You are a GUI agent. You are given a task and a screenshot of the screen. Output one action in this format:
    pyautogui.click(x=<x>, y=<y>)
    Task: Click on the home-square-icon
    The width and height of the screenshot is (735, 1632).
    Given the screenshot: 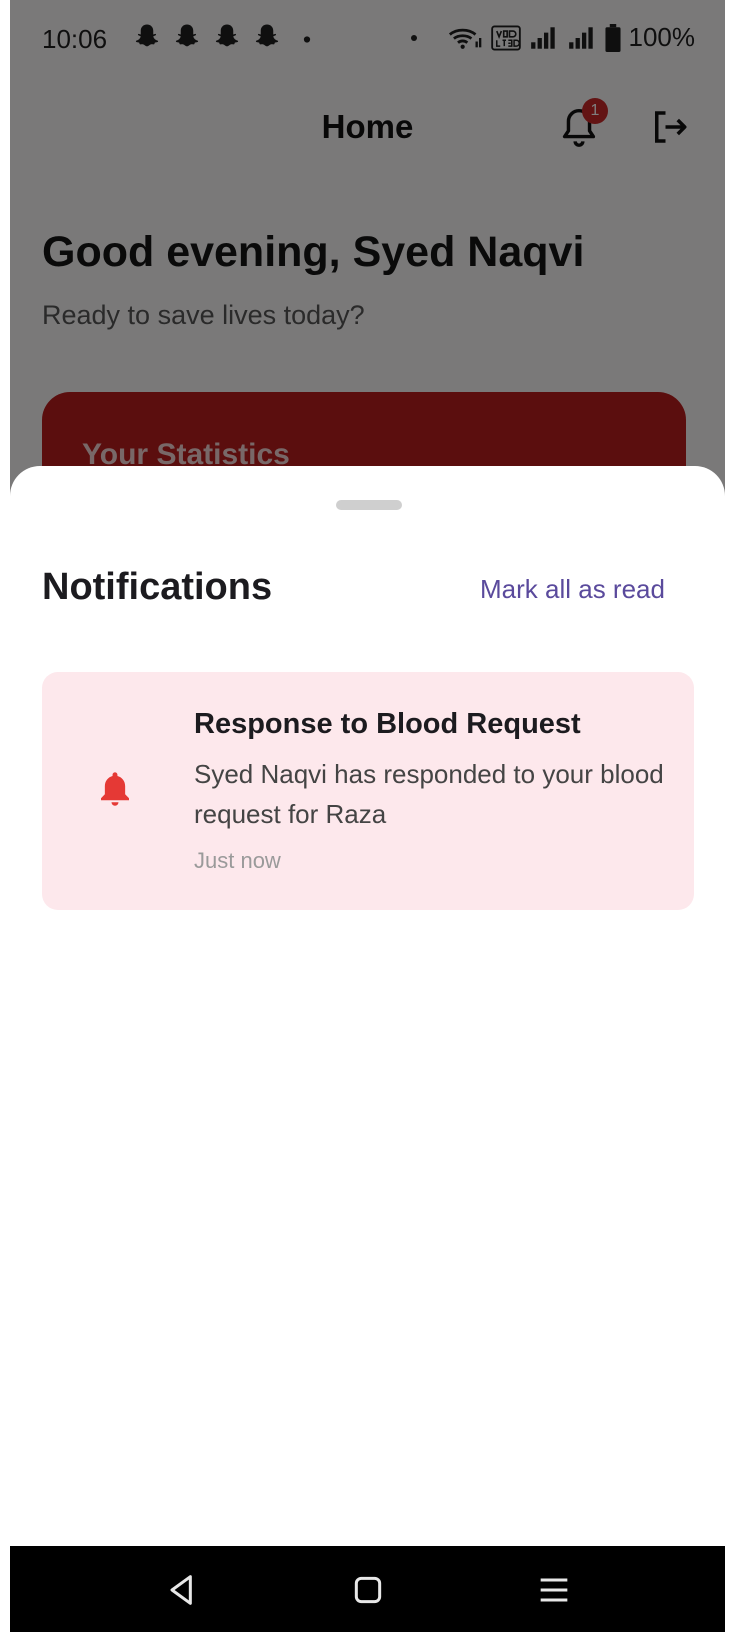 What is the action you would take?
    pyautogui.click(x=368, y=1590)
    